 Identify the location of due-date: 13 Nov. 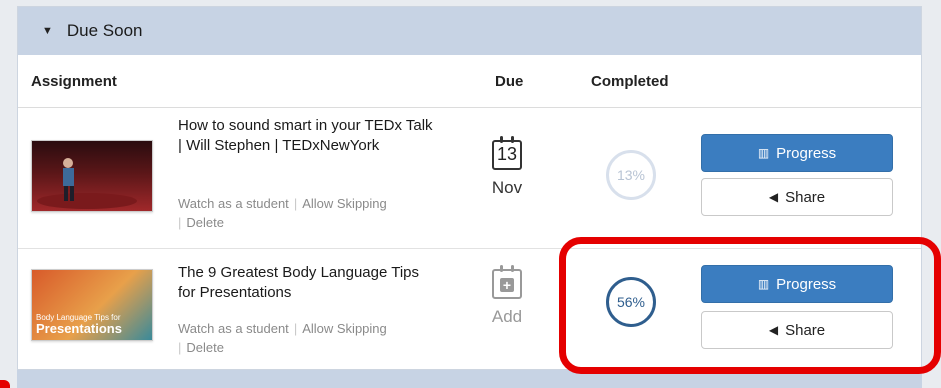
(507, 167).